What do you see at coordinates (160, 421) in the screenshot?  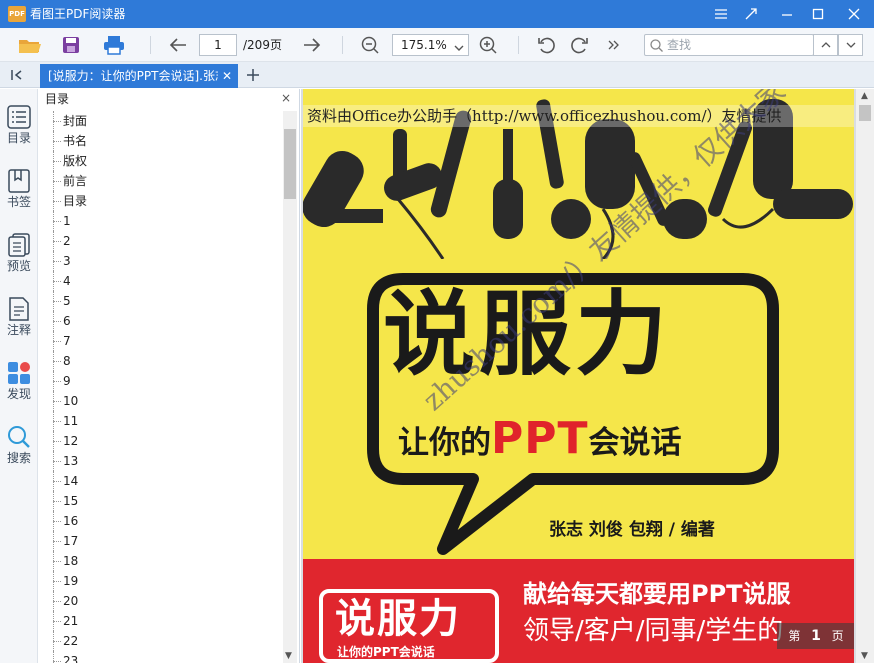 I see `outline-item: 11` at bounding box center [160, 421].